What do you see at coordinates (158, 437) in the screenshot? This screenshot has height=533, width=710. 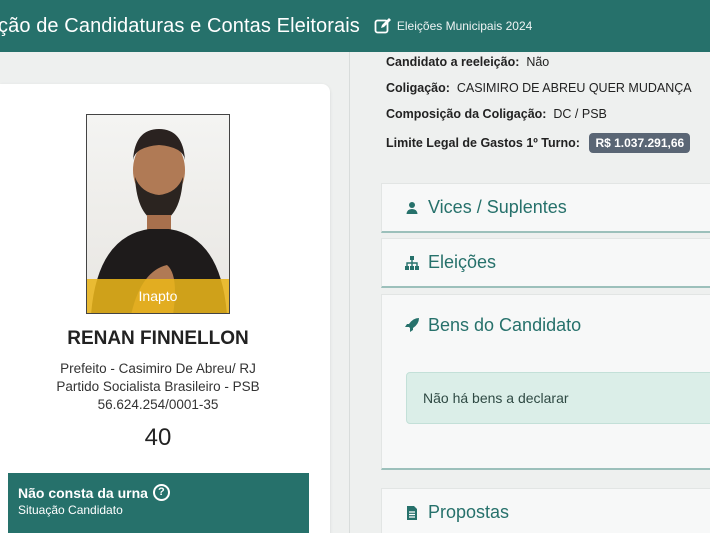 I see `candidate-number: 40` at bounding box center [158, 437].